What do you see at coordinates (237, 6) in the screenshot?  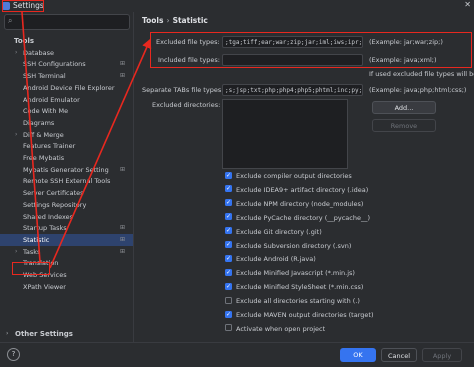 I see `title-bar: Settings ✕` at bounding box center [237, 6].